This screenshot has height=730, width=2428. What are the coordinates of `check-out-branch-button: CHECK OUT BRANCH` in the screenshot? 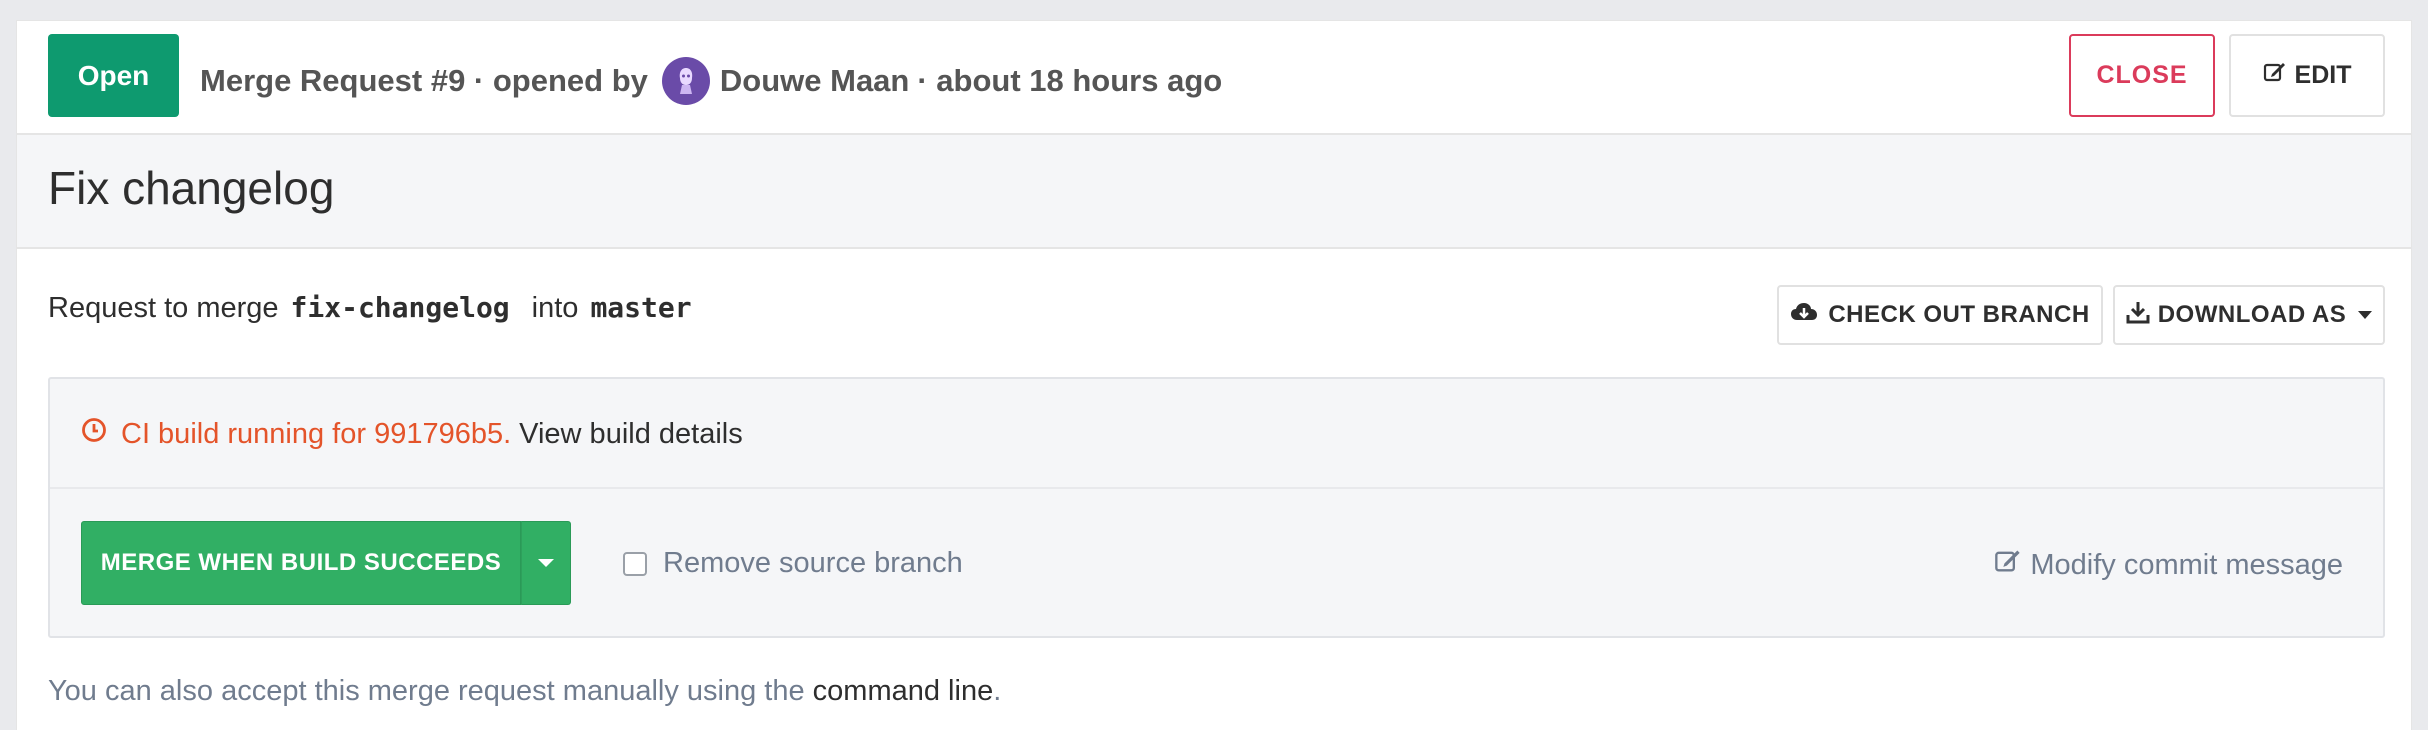 It's located at (1940, 315).